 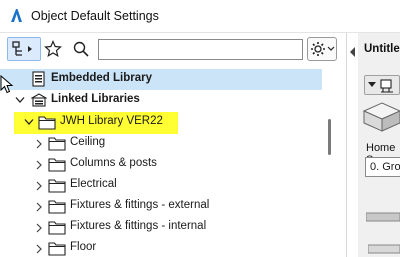 I want to click on view-mode-dropdown, so click(x=382, y=85).